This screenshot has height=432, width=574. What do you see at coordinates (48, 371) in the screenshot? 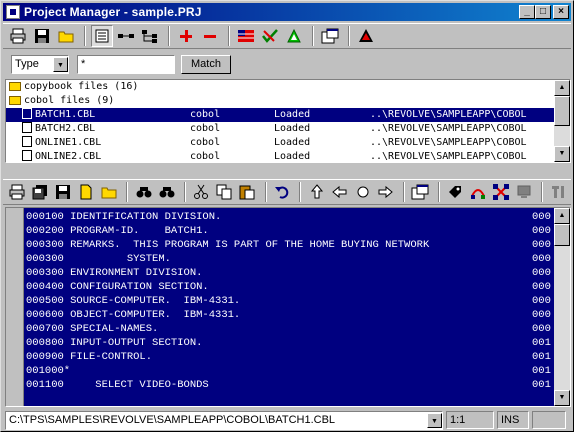
I see `code-line-text: 001000*` at bounding box center [48, 371].